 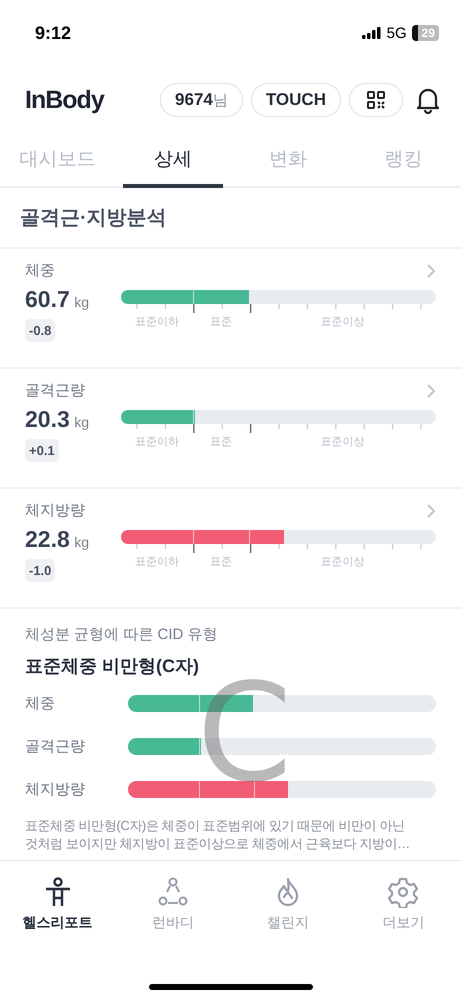 What do you see at coordinates (55, 510) in the screenshot?
I see `metric-label: 체지방량` at bounding box center [55, 510].